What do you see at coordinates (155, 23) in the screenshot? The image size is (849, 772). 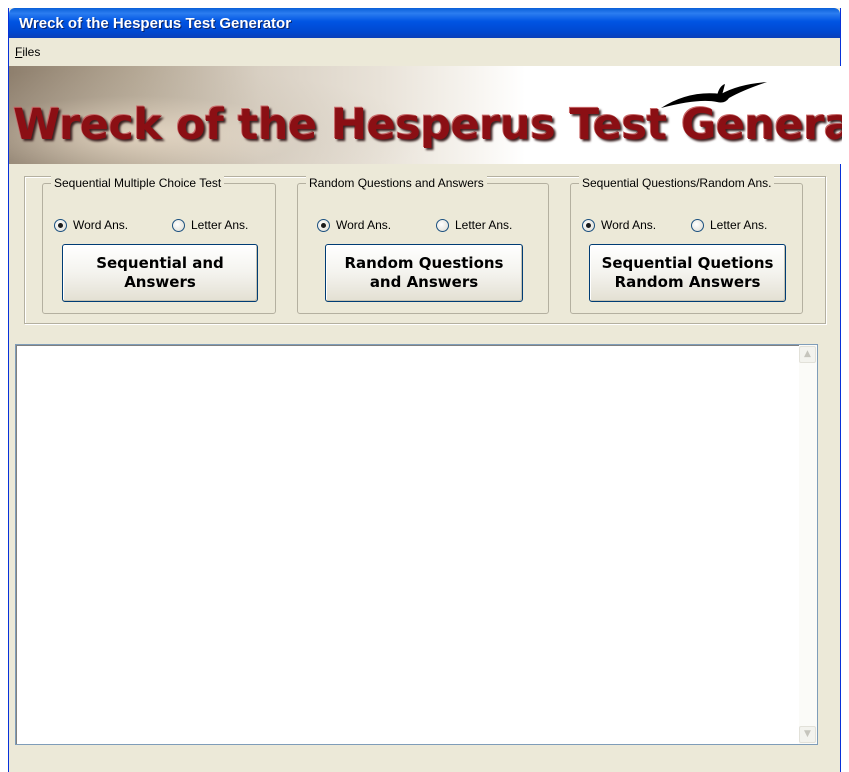 I see `window-title: Wreck of the Hesperus Test Generator` at bounding box center [155, 23].